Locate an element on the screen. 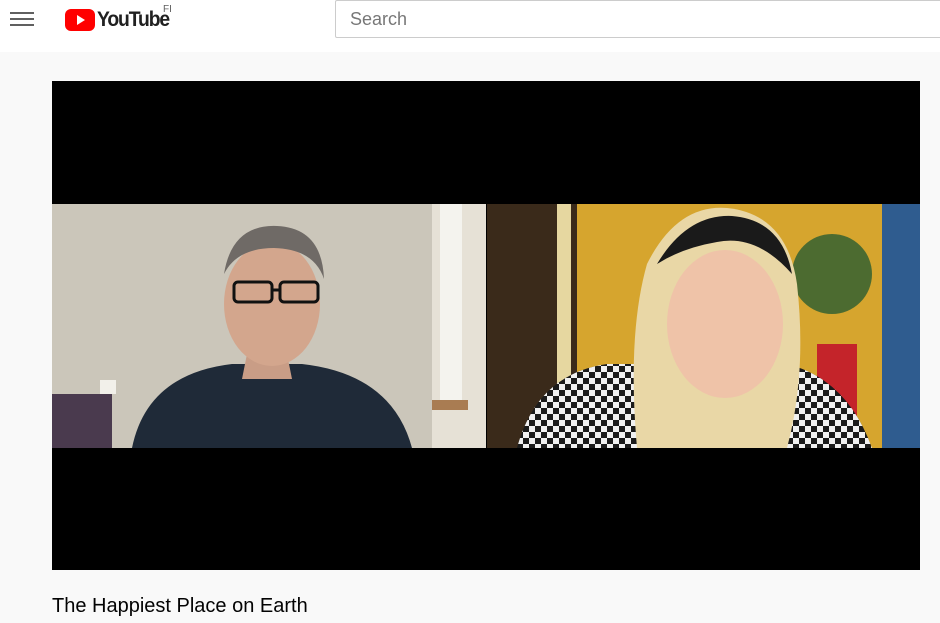 The image size is (940, 623). youtube-logo: YouTube is located at coordinates (120, 20).